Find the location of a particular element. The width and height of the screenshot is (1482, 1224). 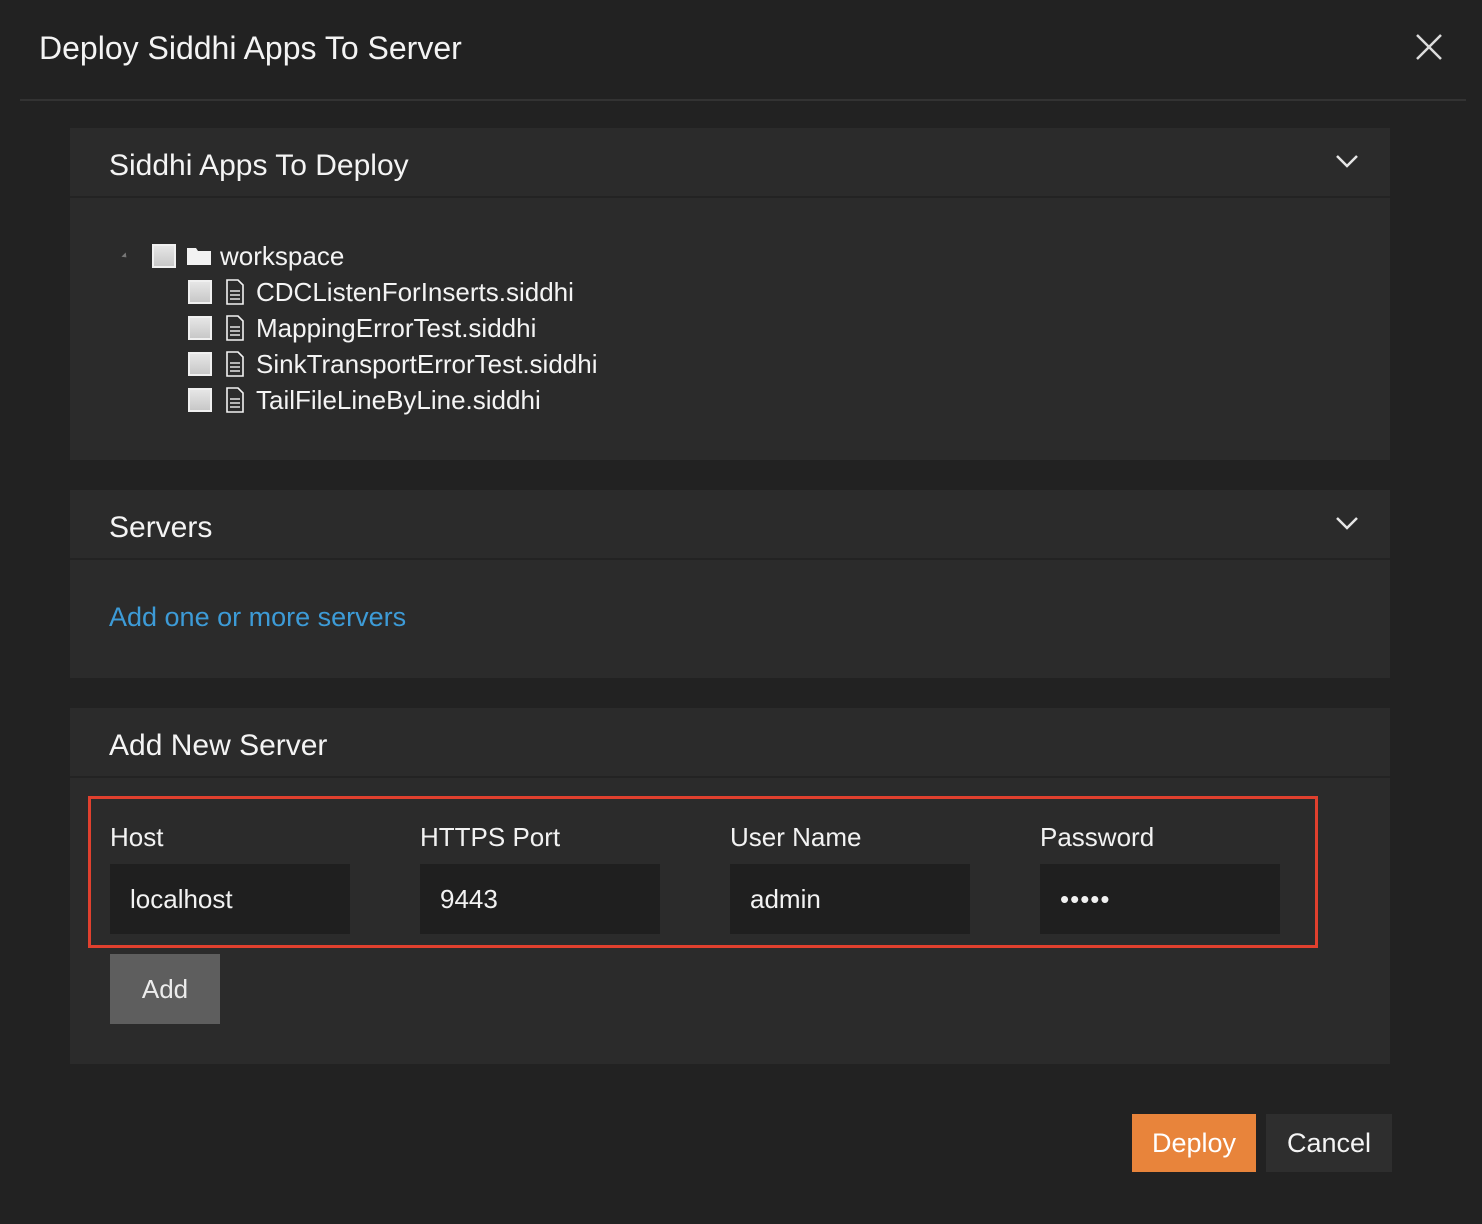

close-button is located at coordinates (1429, 47).